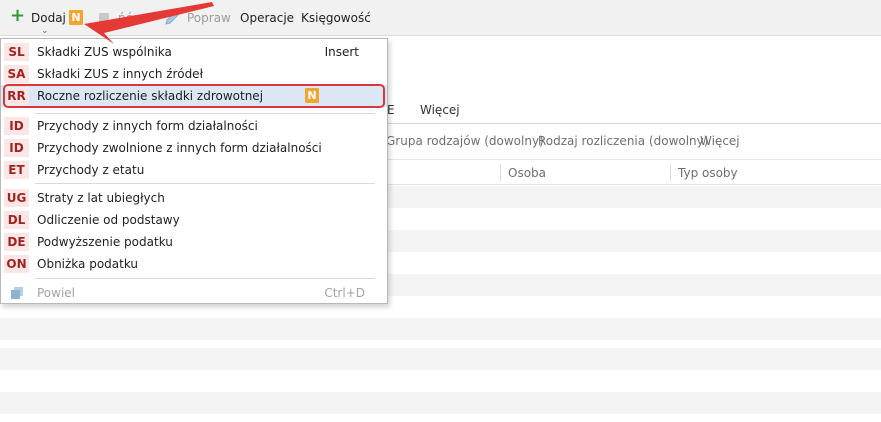  What do you see at coordinates (336, 18) in the screenshot?
I see `accounting-button: Księgowość` at bounding box center [336, 18].